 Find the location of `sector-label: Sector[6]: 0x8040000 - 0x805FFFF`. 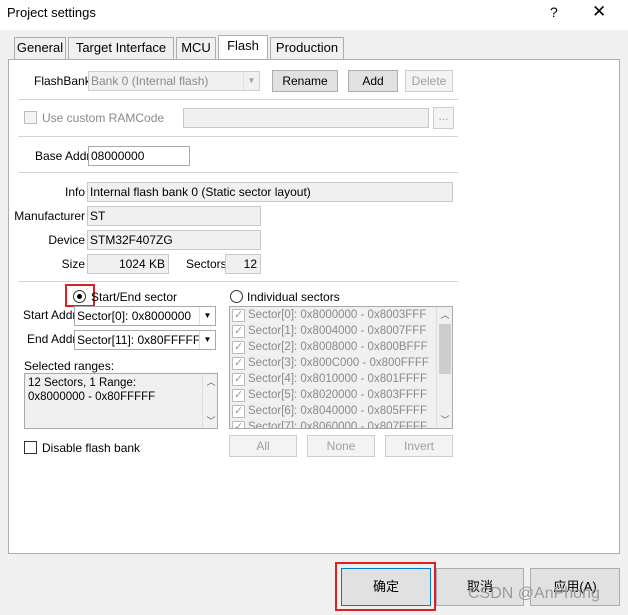

sector-label: Sector[6]: 0x8040000 - 0x805FFFF is located at coordinates (337, 411).